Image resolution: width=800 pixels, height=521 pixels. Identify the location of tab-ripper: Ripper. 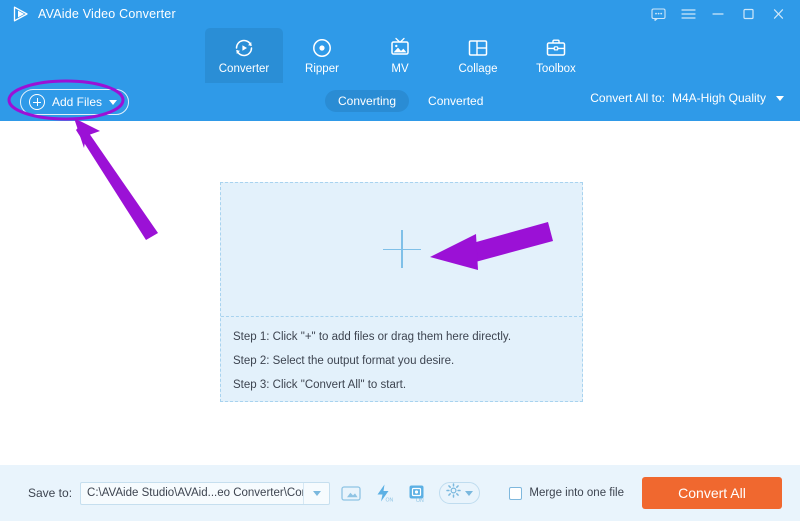
(322, 55).